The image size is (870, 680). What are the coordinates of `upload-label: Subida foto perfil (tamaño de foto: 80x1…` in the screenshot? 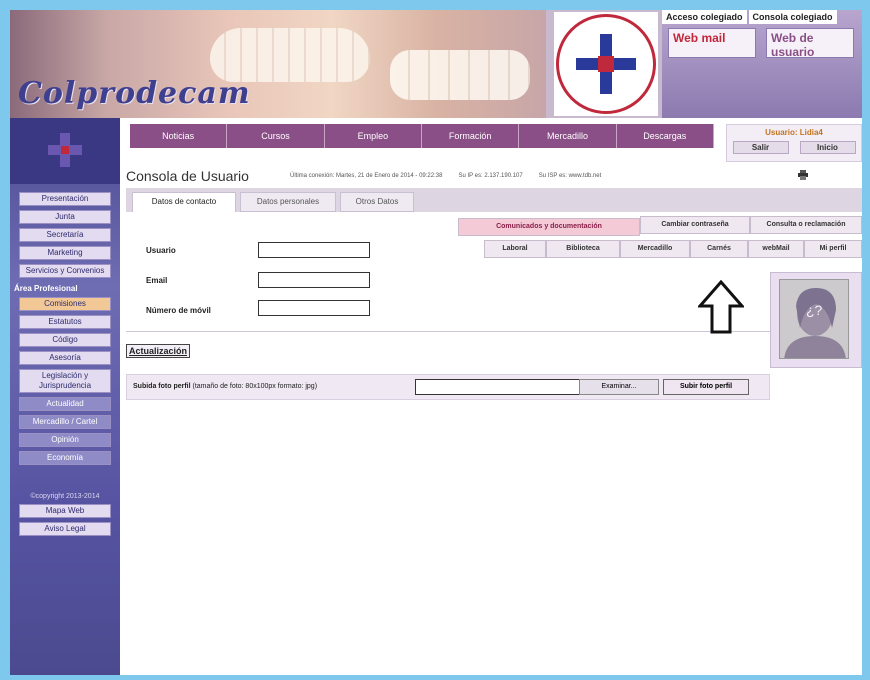 It's located at (225, 386).